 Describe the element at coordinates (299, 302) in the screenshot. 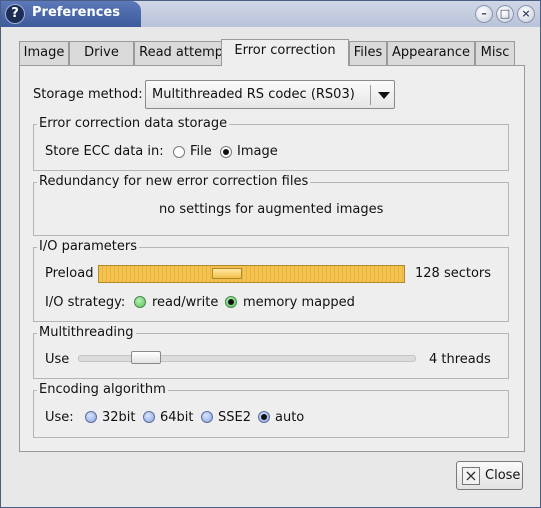

I see `radio-memory-mapped-label: memory mapped` at that location.